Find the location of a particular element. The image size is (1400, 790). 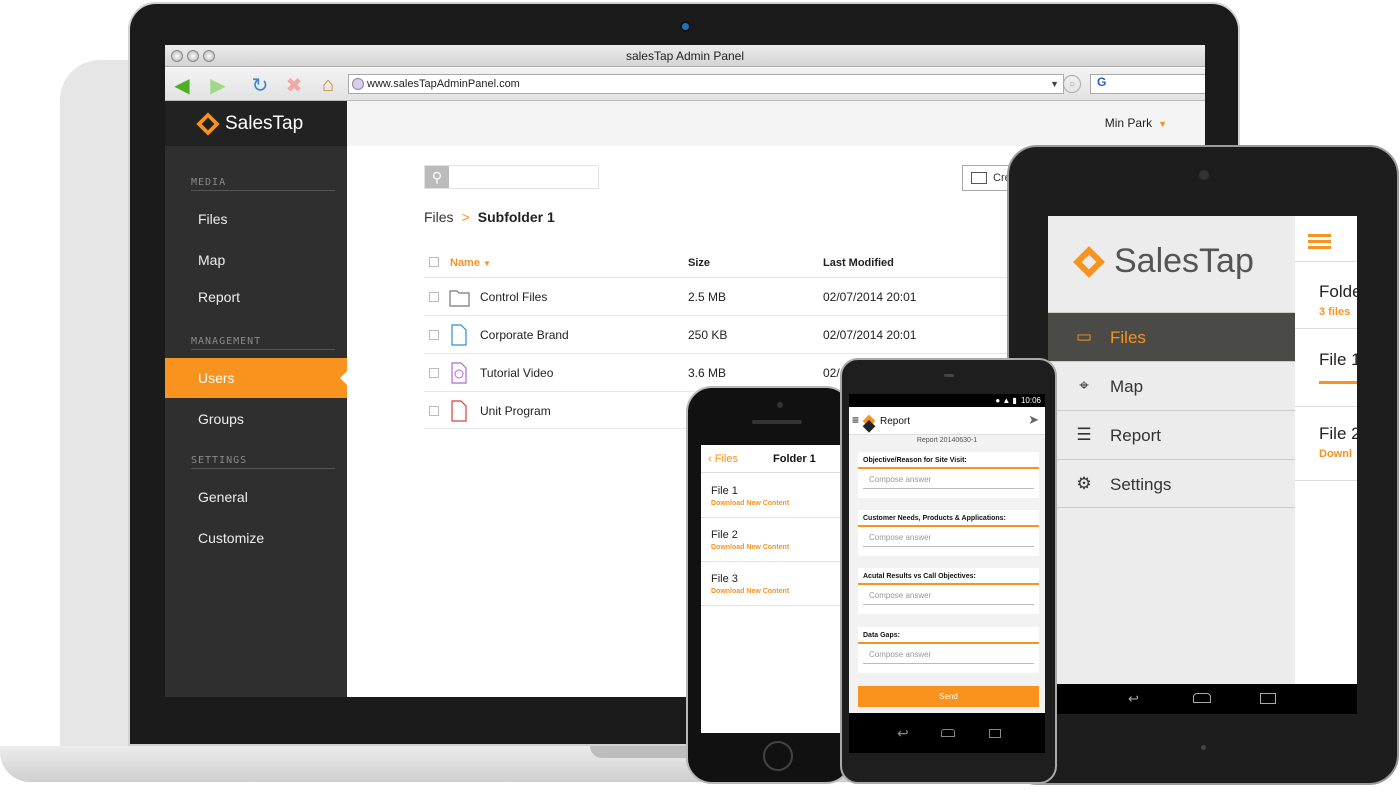

tablet-menu-map: ⌖ Map is located at coordinates (1171, 385).